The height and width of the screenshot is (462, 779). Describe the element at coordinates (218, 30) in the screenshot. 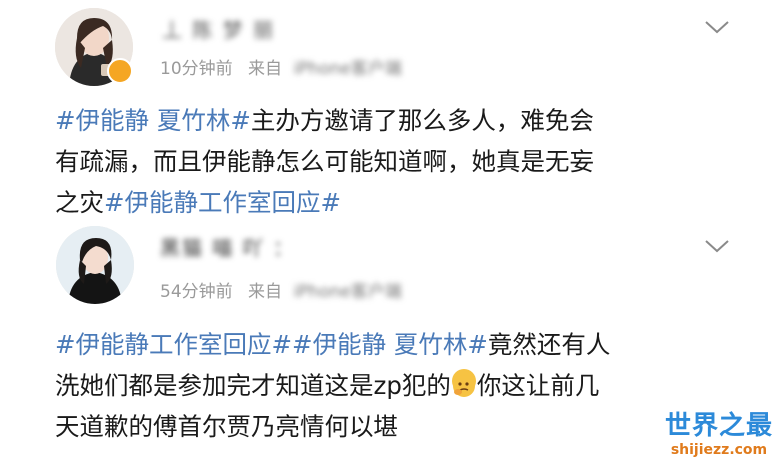

I see `username: 丄 陈 梦 丽` at that location.